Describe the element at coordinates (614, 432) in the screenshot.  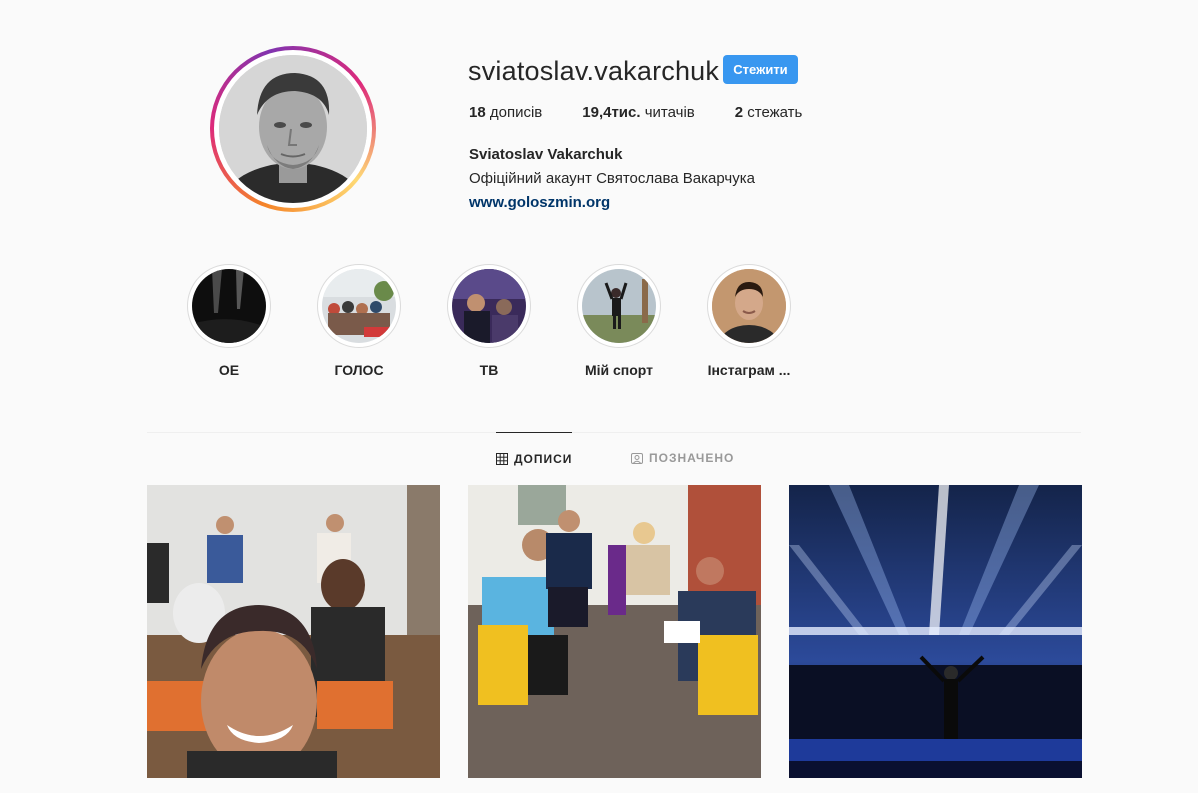
I see `tabs-divider` at that location.